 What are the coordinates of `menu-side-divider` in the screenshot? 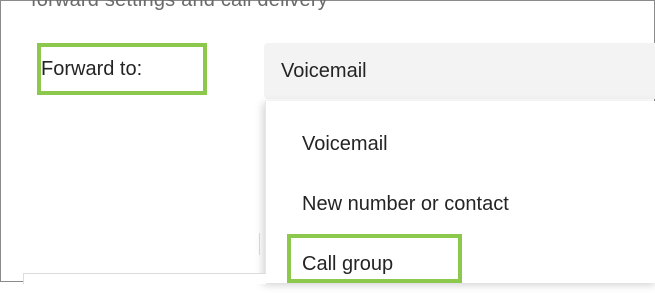 It's located at (262, 244).